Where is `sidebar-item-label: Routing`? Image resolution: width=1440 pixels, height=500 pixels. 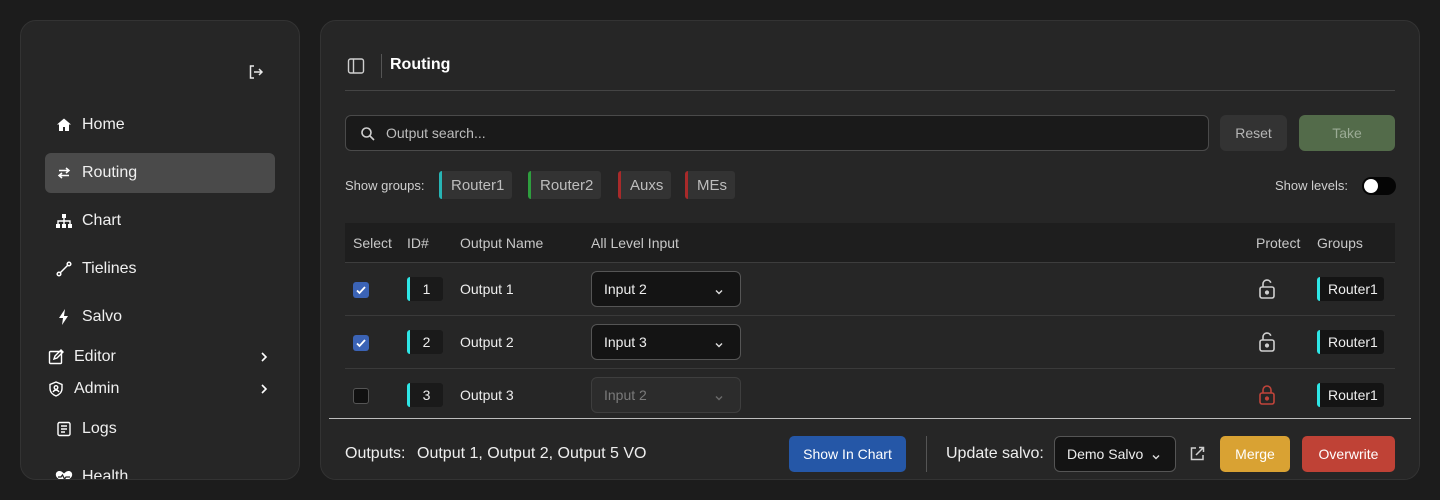
sidebar-item-label: Routing is located at coordinates (110, 172).